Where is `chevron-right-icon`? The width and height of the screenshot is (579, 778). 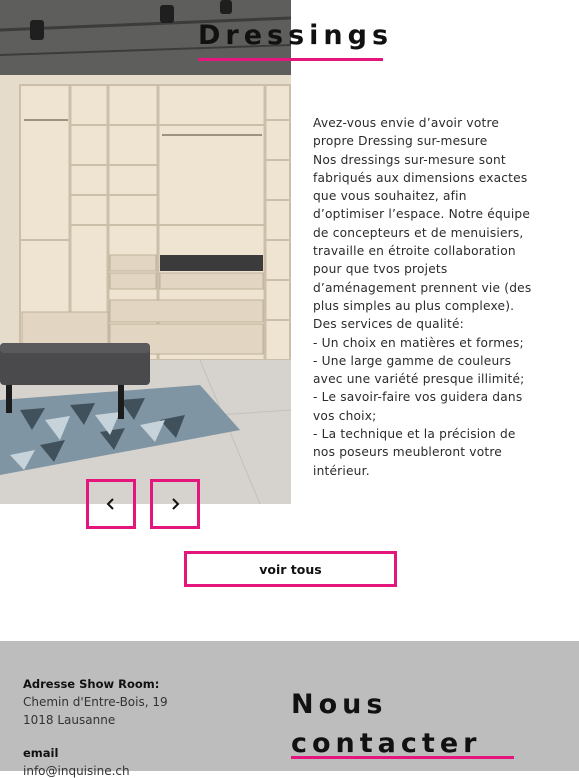
chevron-right-icon is located at coordinates (176, 504).